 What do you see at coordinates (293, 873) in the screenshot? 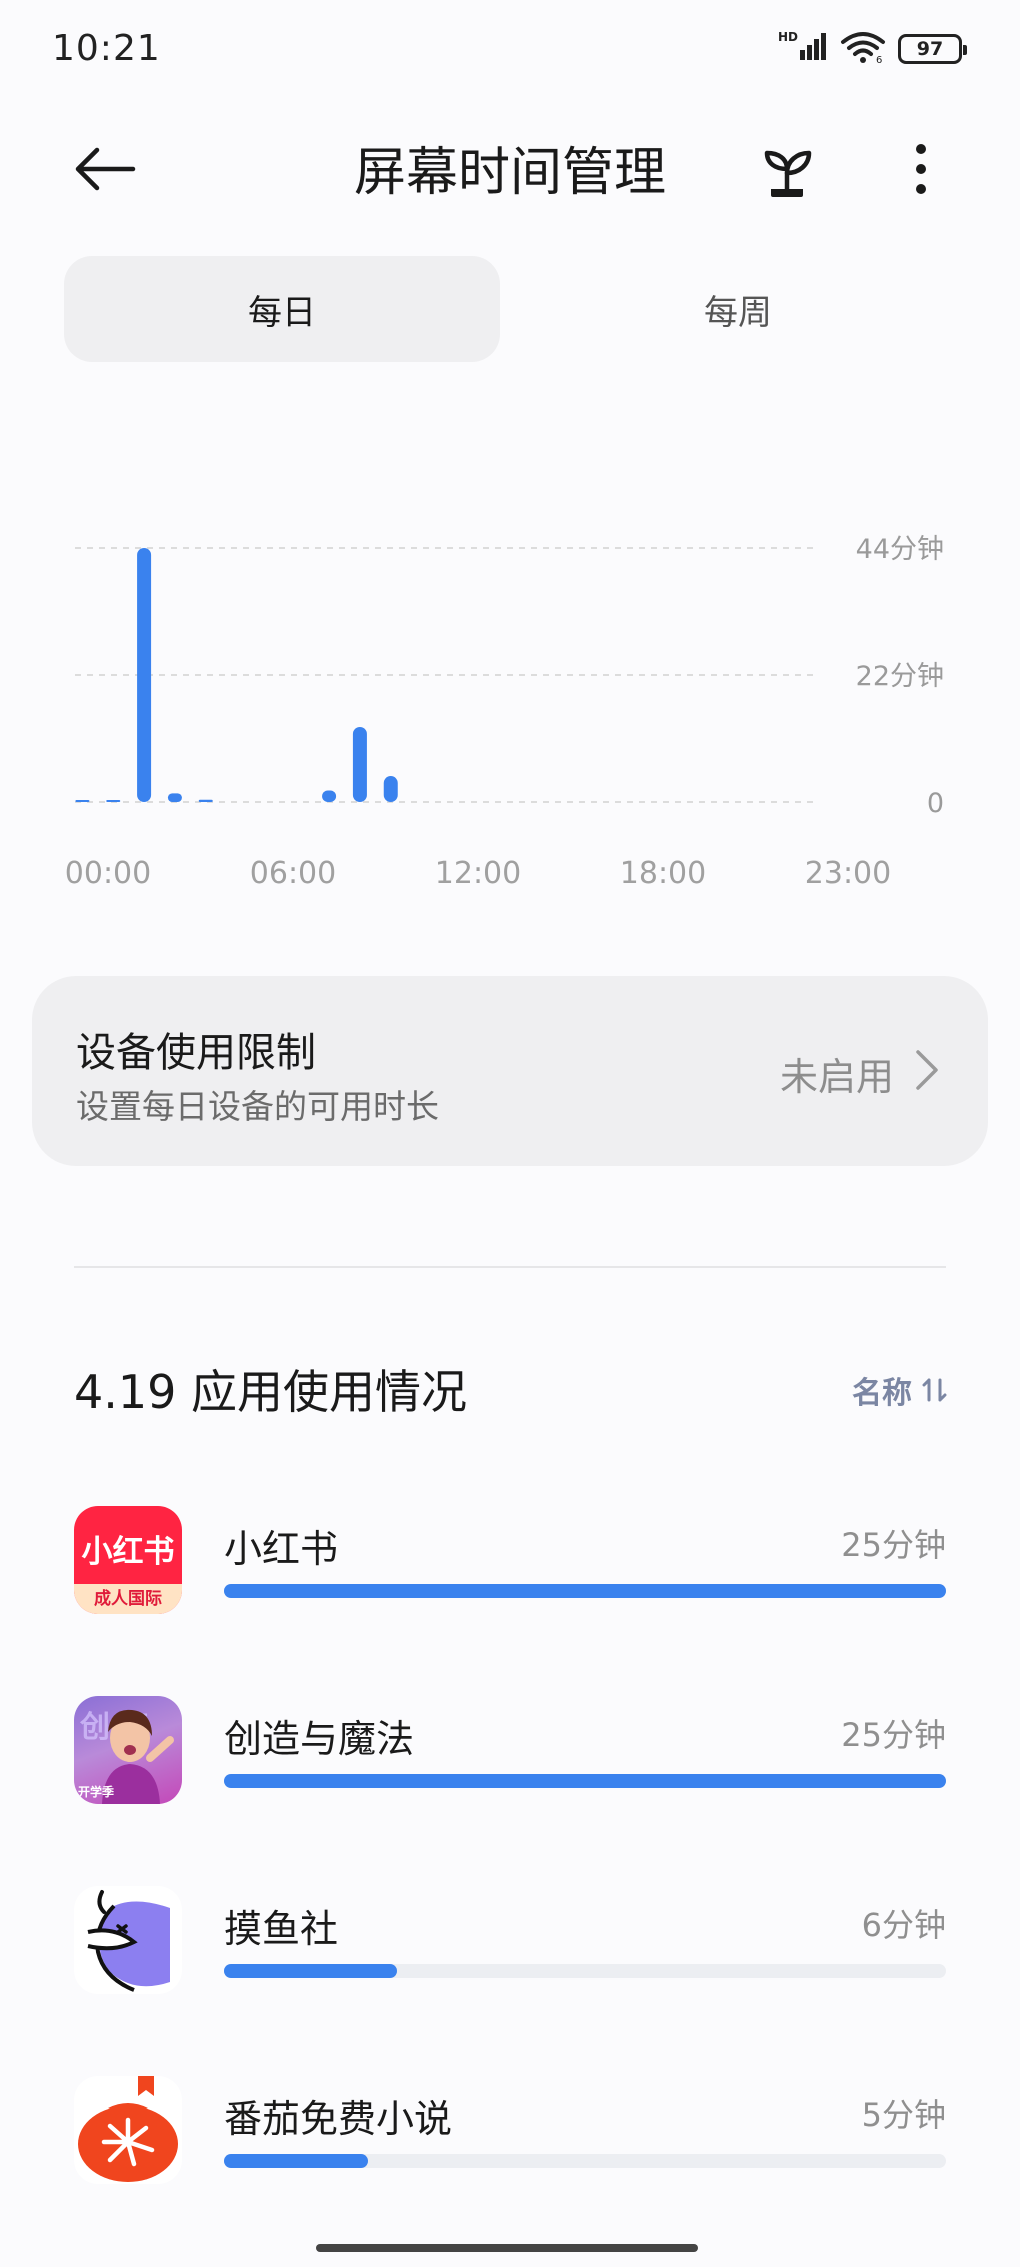
I see `chart-x-tick-label: 06:00` at bounding box center [293, 873].